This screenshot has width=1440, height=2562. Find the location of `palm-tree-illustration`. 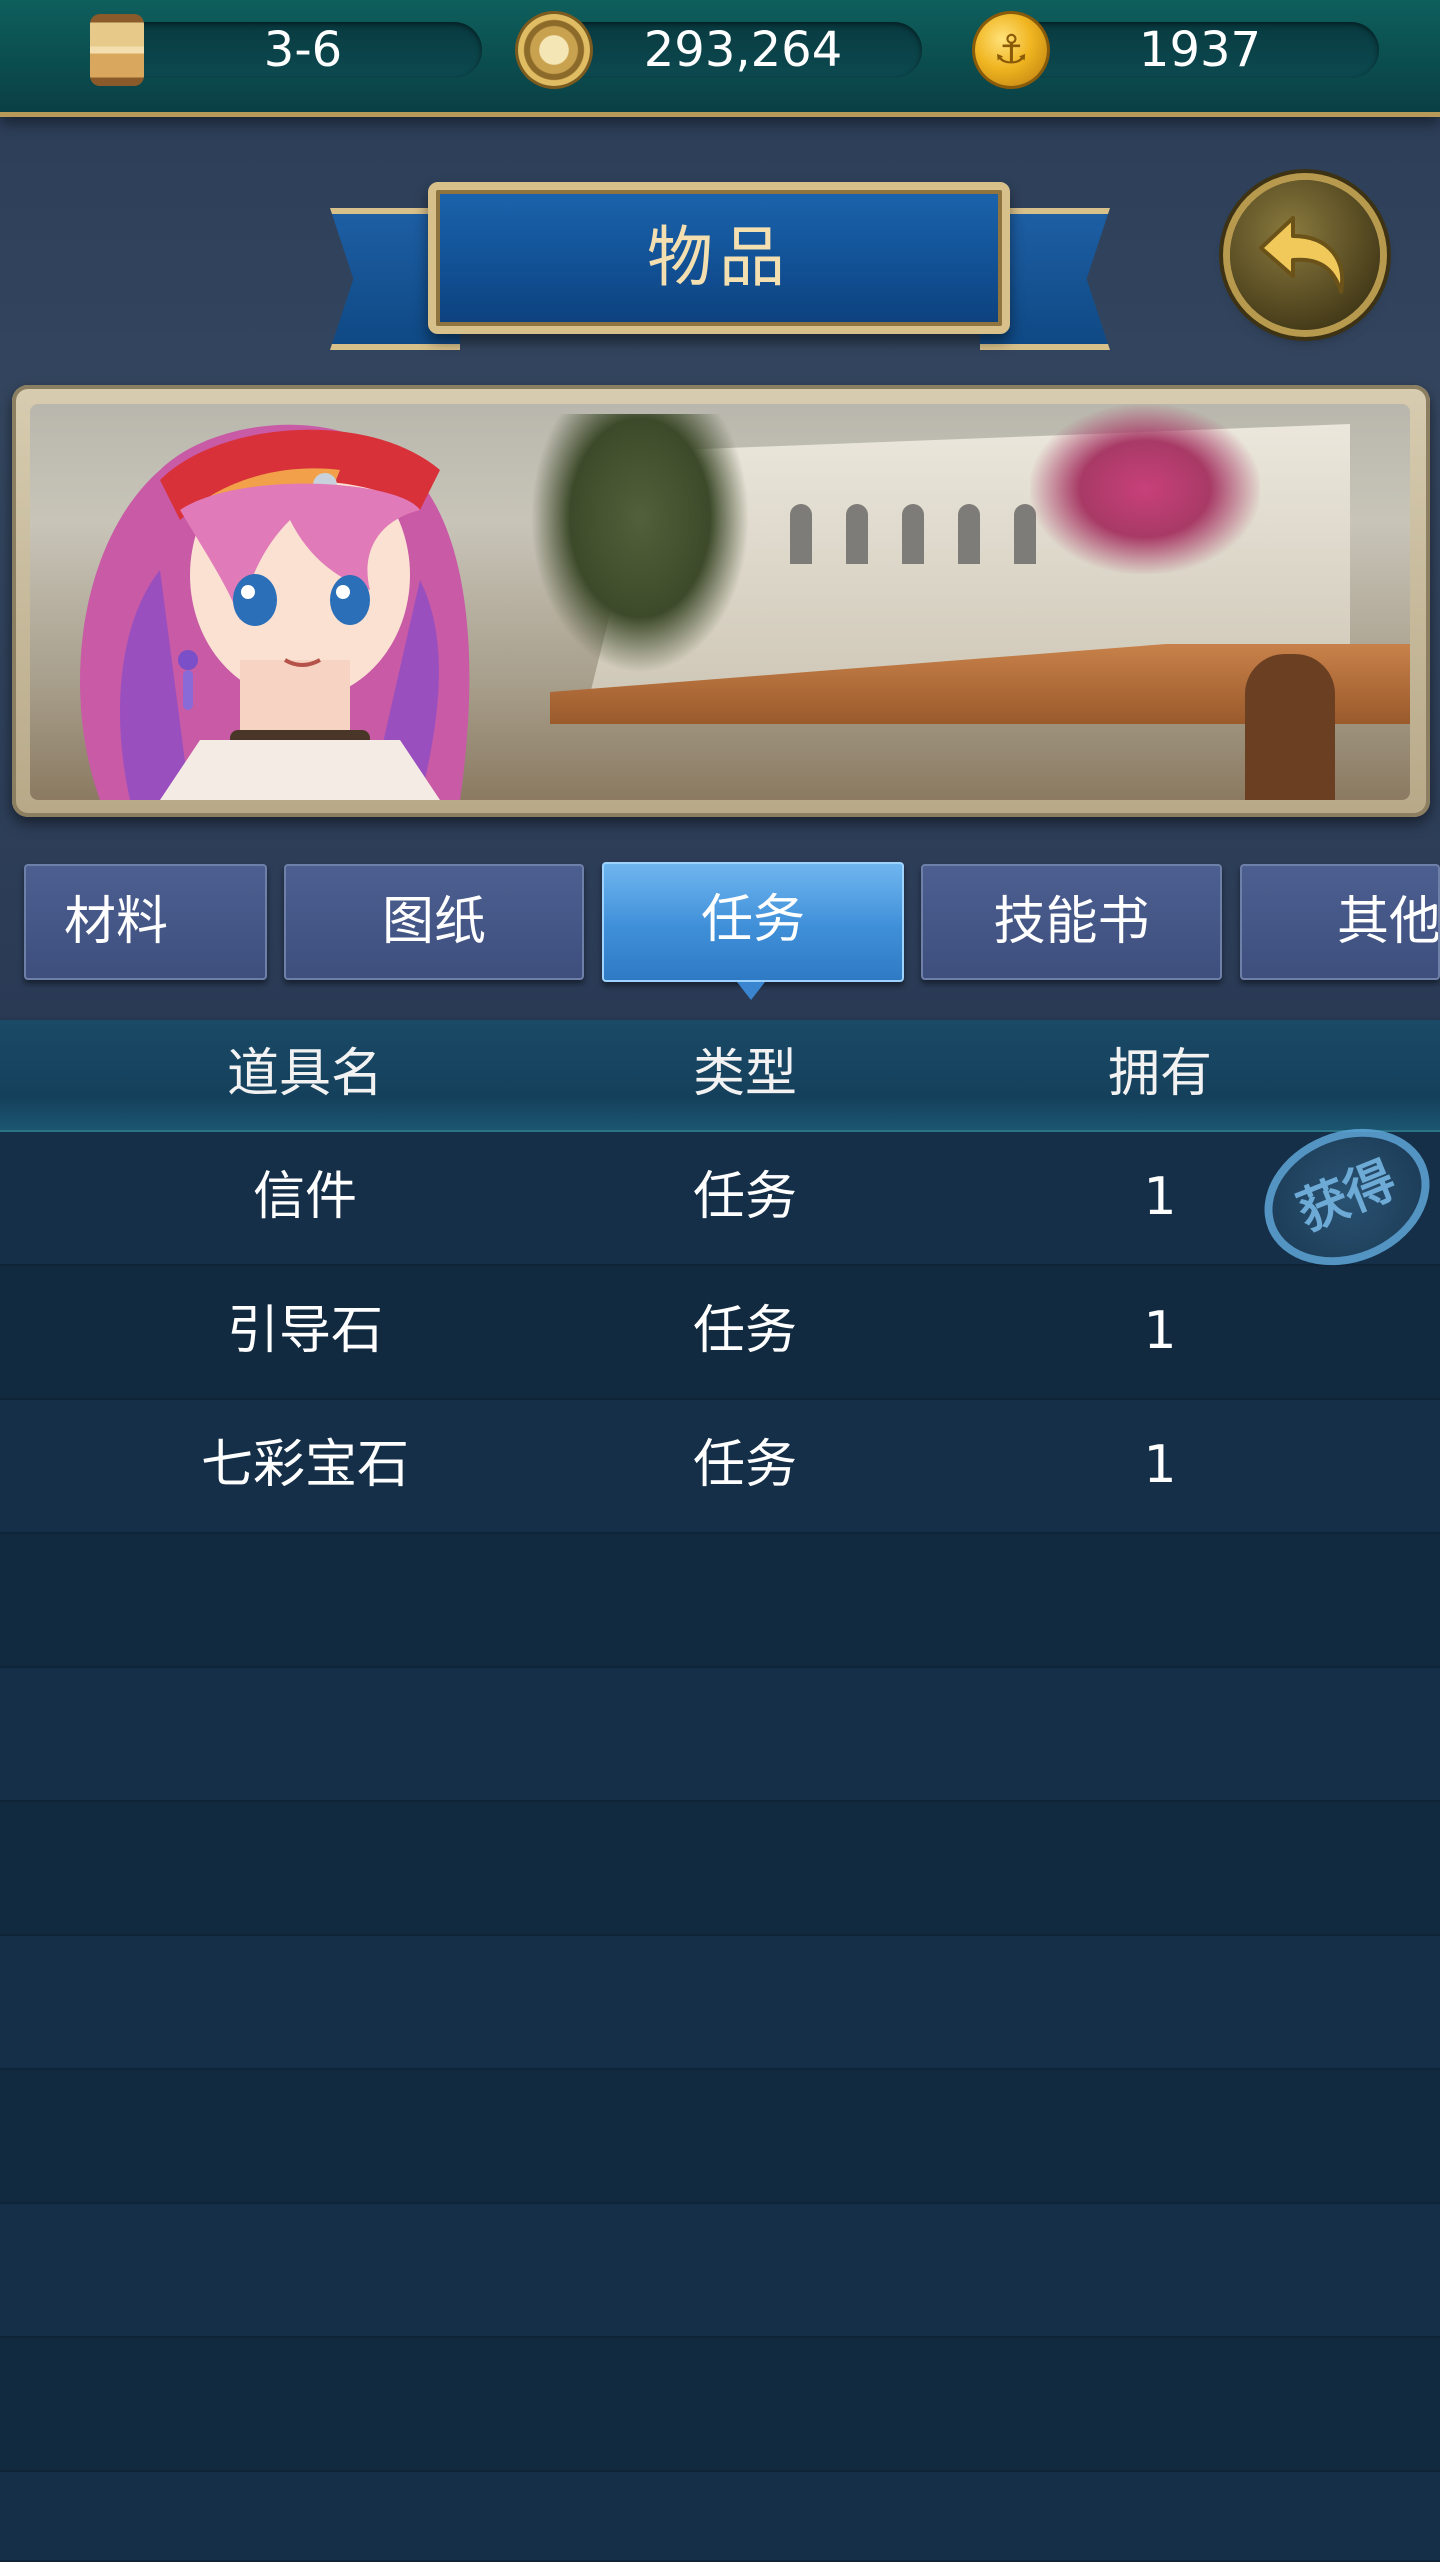

palm-tree-illustration is located at coordinates (640, 544).